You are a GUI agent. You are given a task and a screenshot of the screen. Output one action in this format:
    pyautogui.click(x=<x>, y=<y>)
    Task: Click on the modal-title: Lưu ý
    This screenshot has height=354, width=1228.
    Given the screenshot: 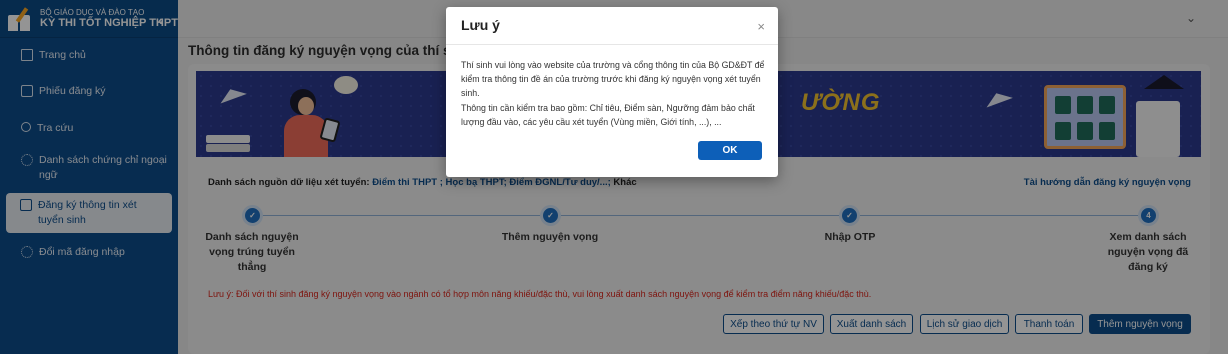 What is the action you would take?
    pyautogui.click(x=480, y=25)
    